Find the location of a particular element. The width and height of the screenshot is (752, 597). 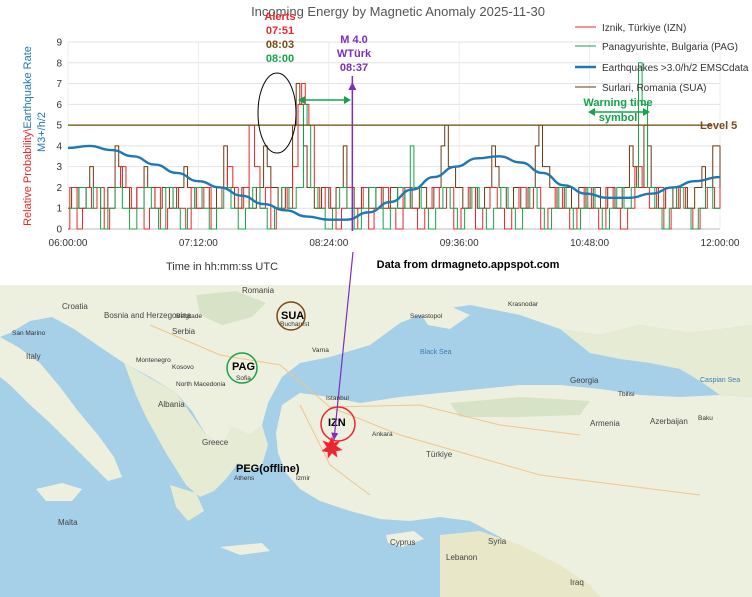

y-tick-label: 6 is located at coordinates (59, 105).